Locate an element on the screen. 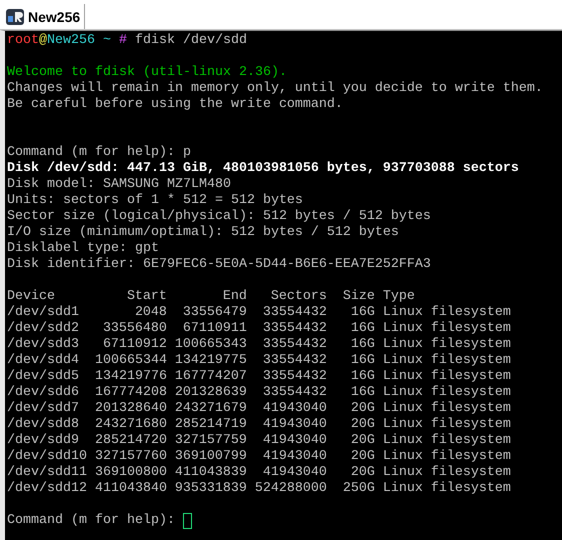 The image size is (562, 540). prompt-line: root@New256 ~ # fdisk /dev/sdd is located at coordinates (127, 41).